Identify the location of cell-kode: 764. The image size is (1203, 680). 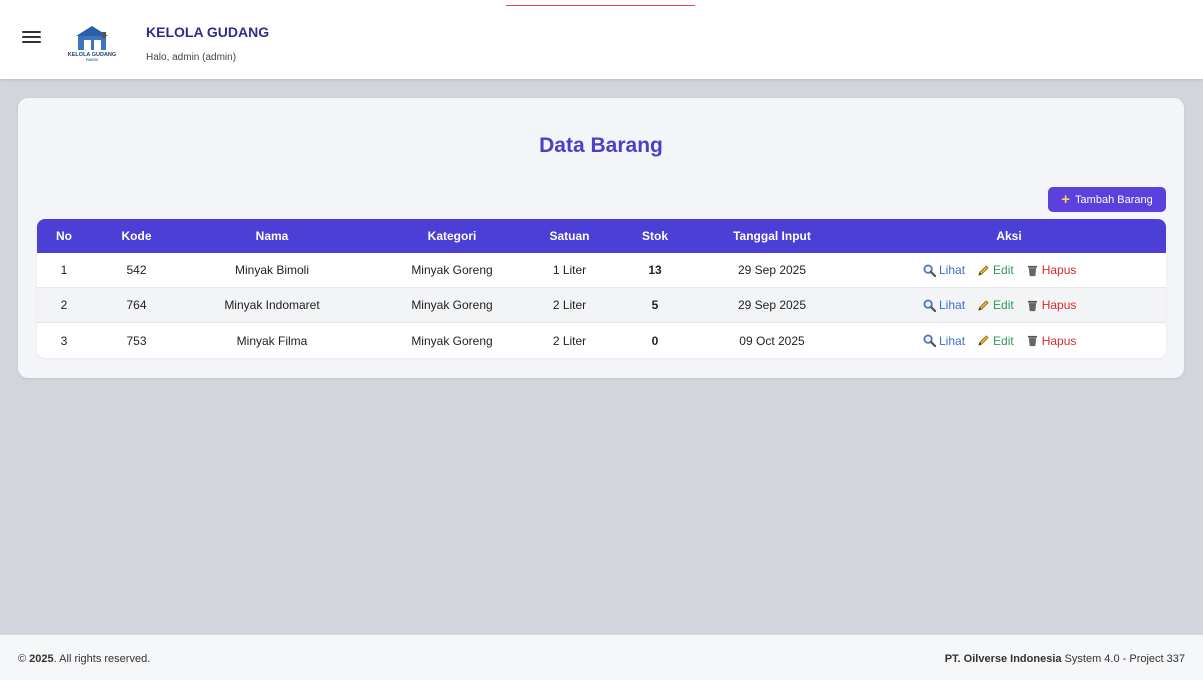
(136, 305).